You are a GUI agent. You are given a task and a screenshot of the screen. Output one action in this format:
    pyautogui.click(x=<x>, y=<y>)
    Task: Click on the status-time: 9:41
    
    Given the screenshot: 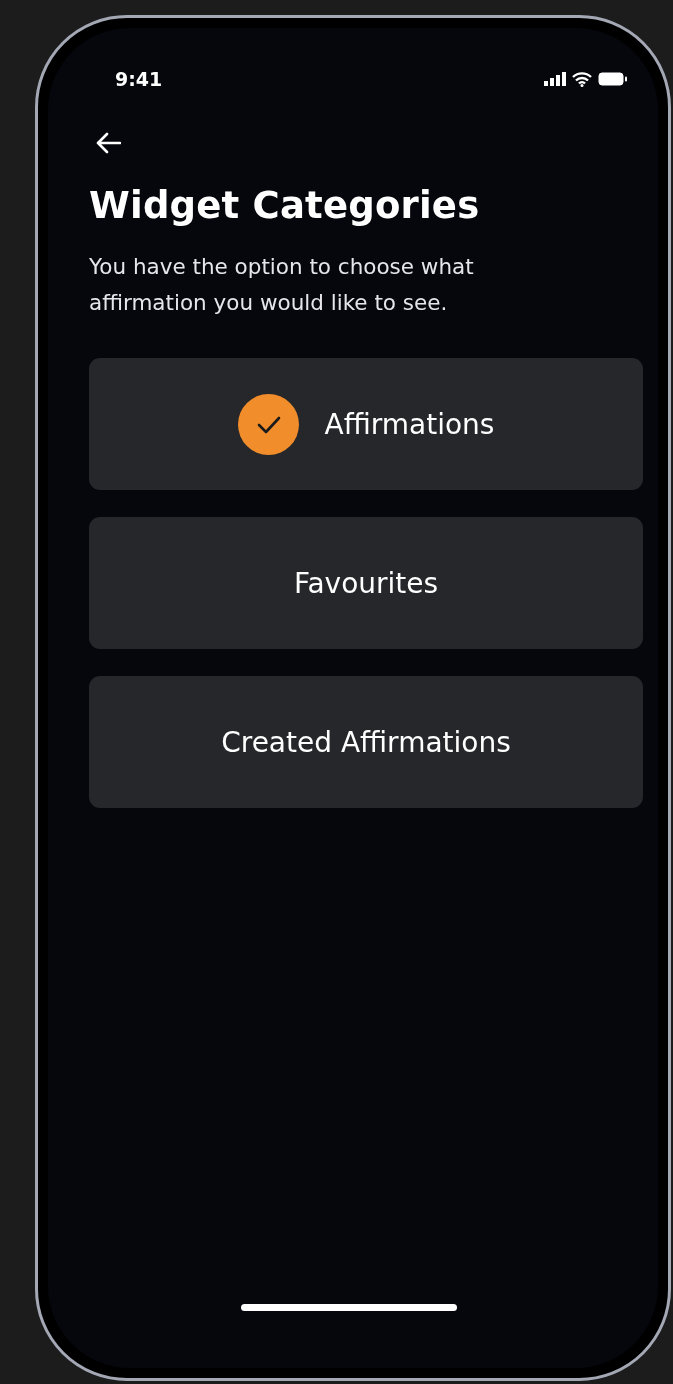 What is the action you would take?
    pyautogui.click(x=139, y=79)
    